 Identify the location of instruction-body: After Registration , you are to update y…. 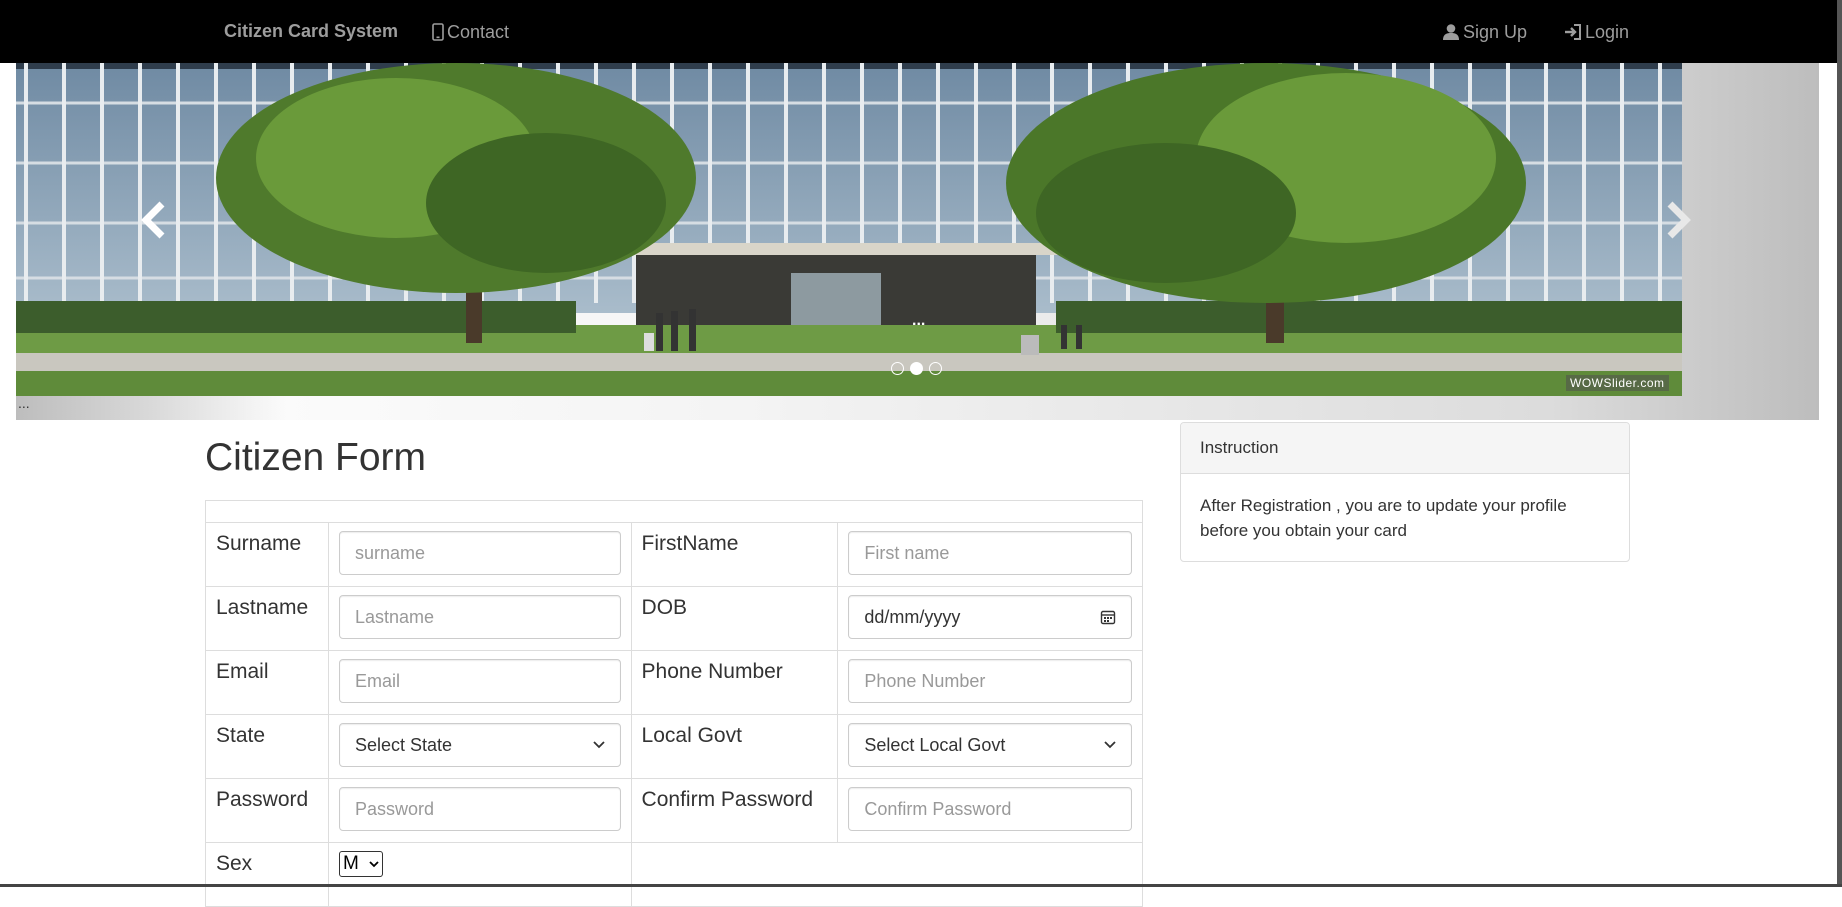
(1383, 518).